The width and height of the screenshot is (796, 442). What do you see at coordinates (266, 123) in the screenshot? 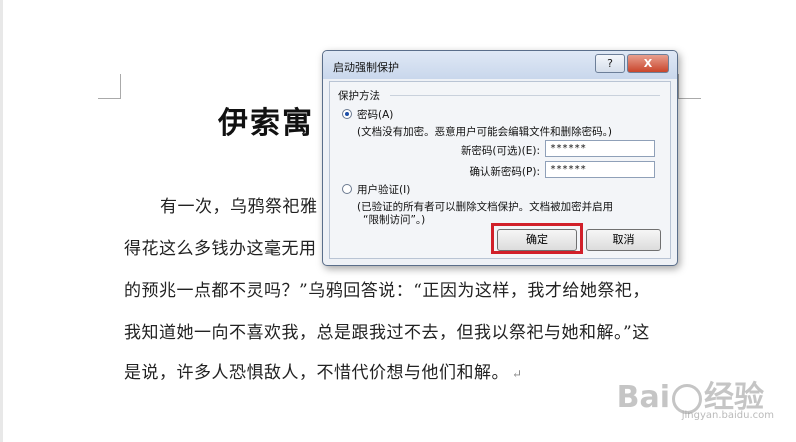
I see `document-title: 伊索寓` at bounding box center [266, 123].